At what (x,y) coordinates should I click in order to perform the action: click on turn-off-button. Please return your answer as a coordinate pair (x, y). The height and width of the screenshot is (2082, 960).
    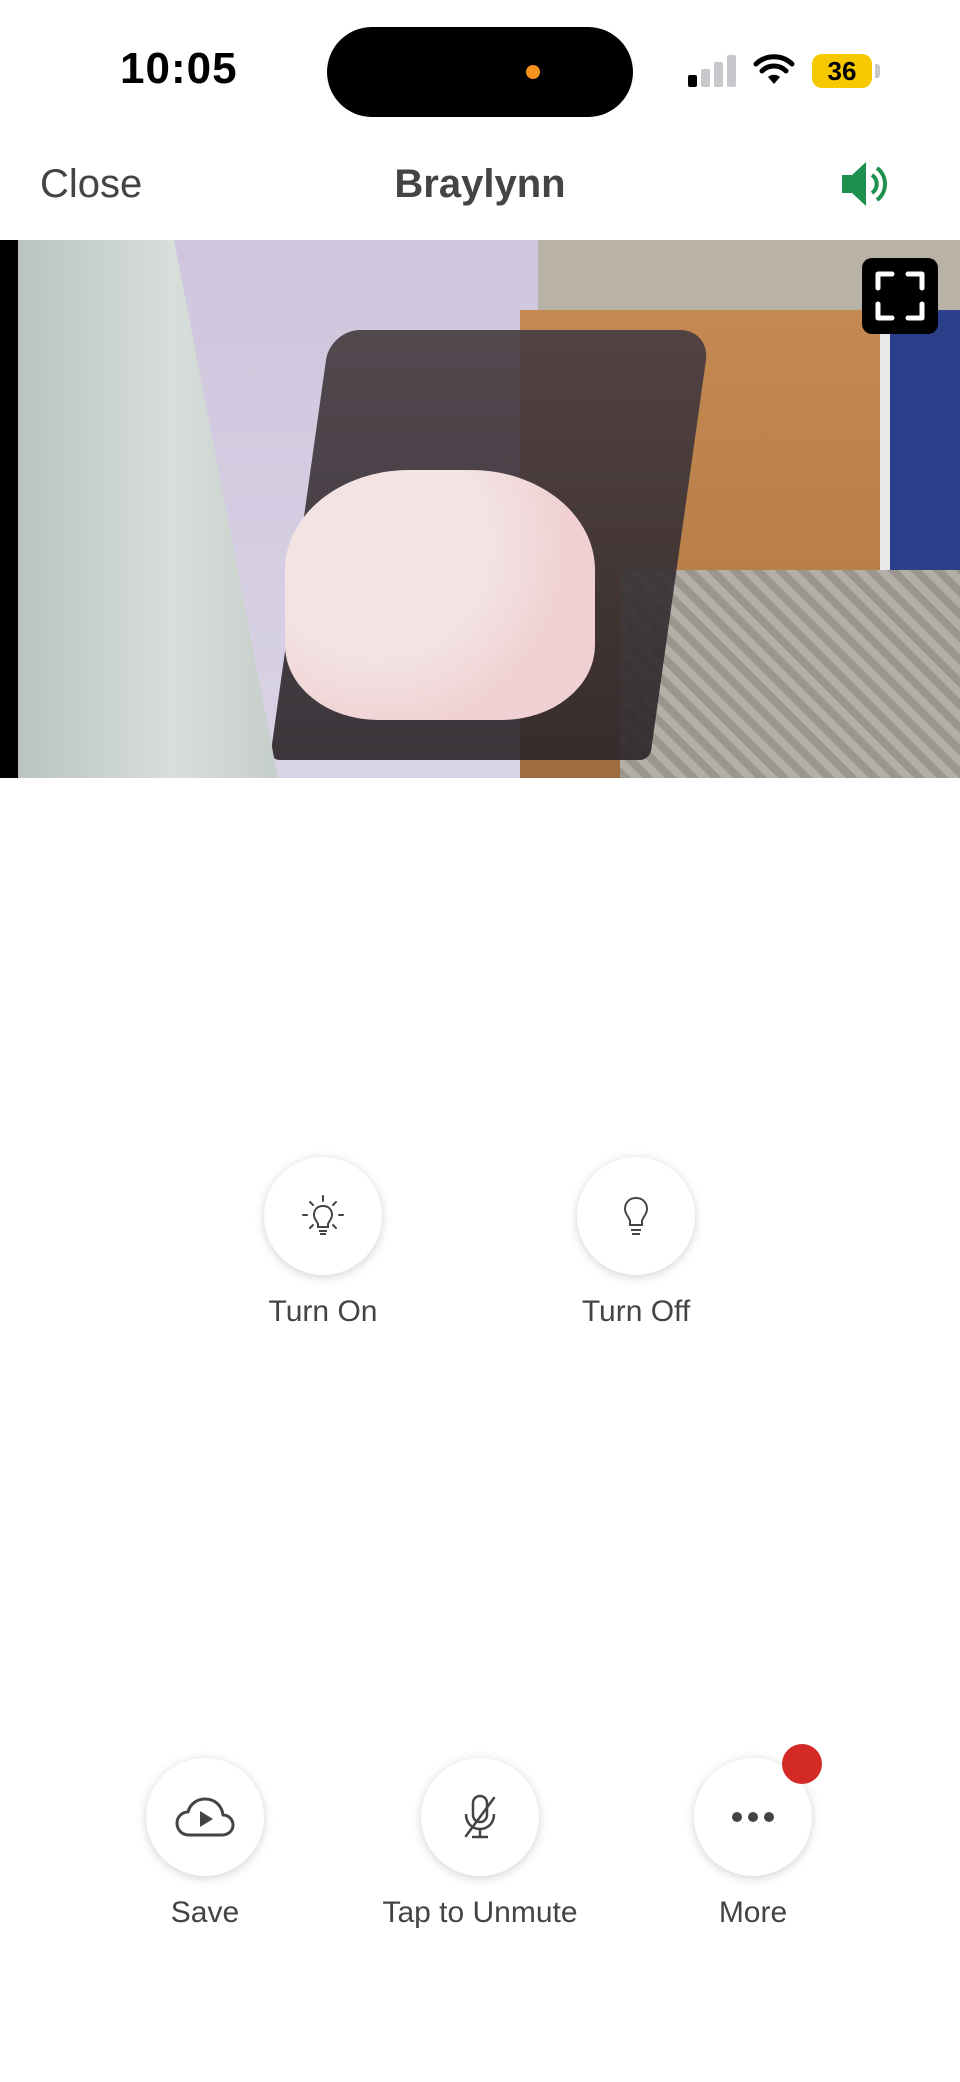
    Looking at the image, I should click on (636, 1216).